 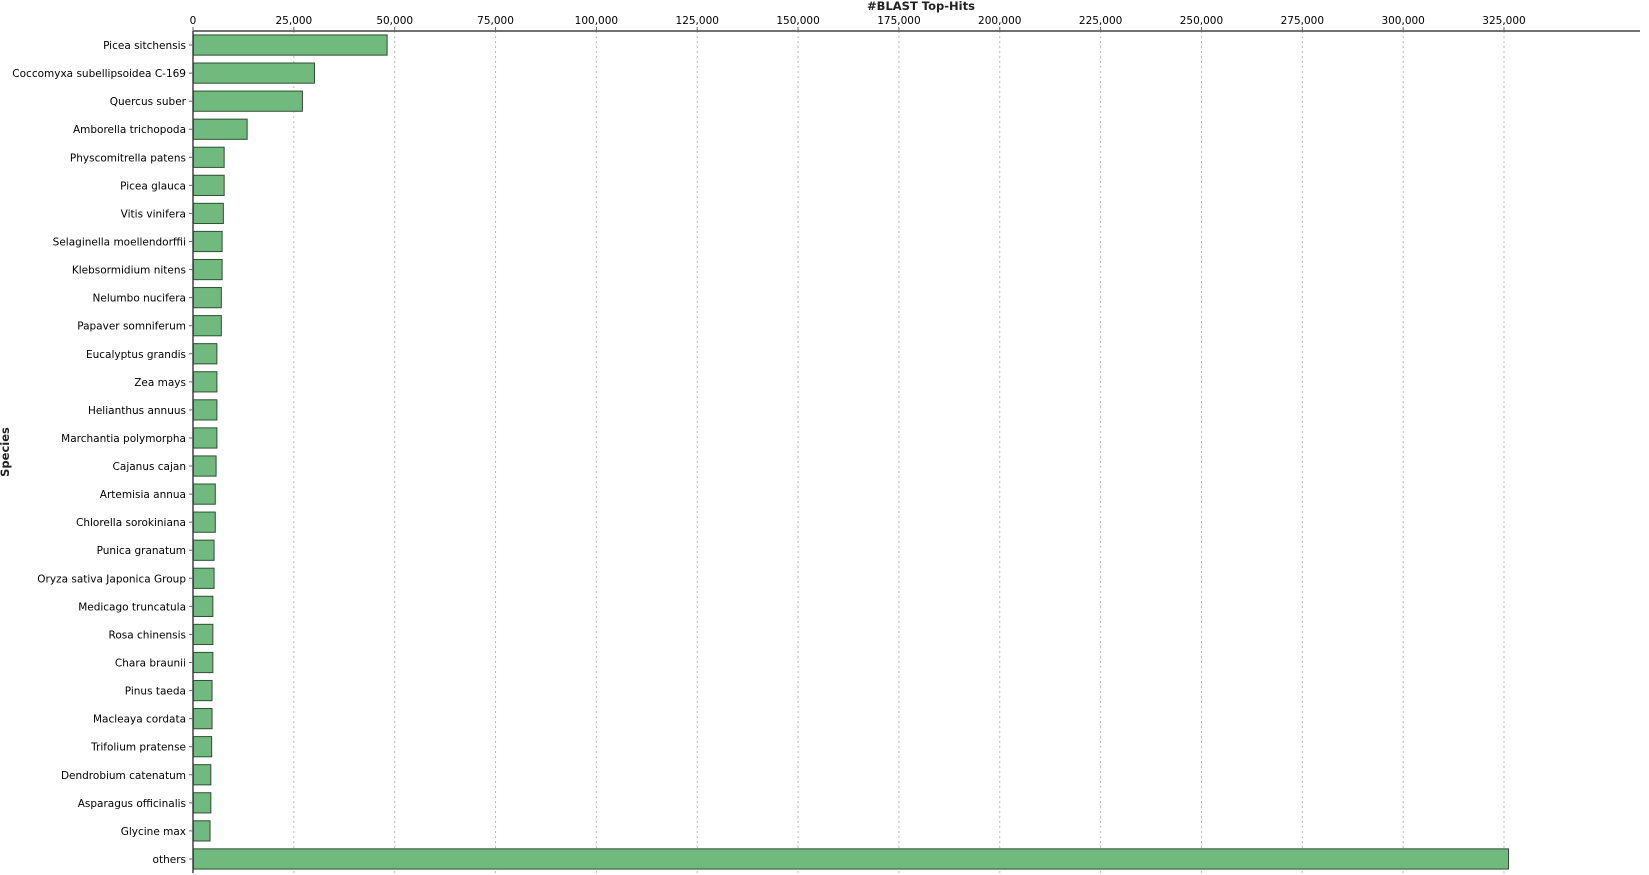 What do you see at coordinates (119, 243) in the screenshot?
I see `category-label: Selaginella moellendorffii` at bounding box center [119, 243].